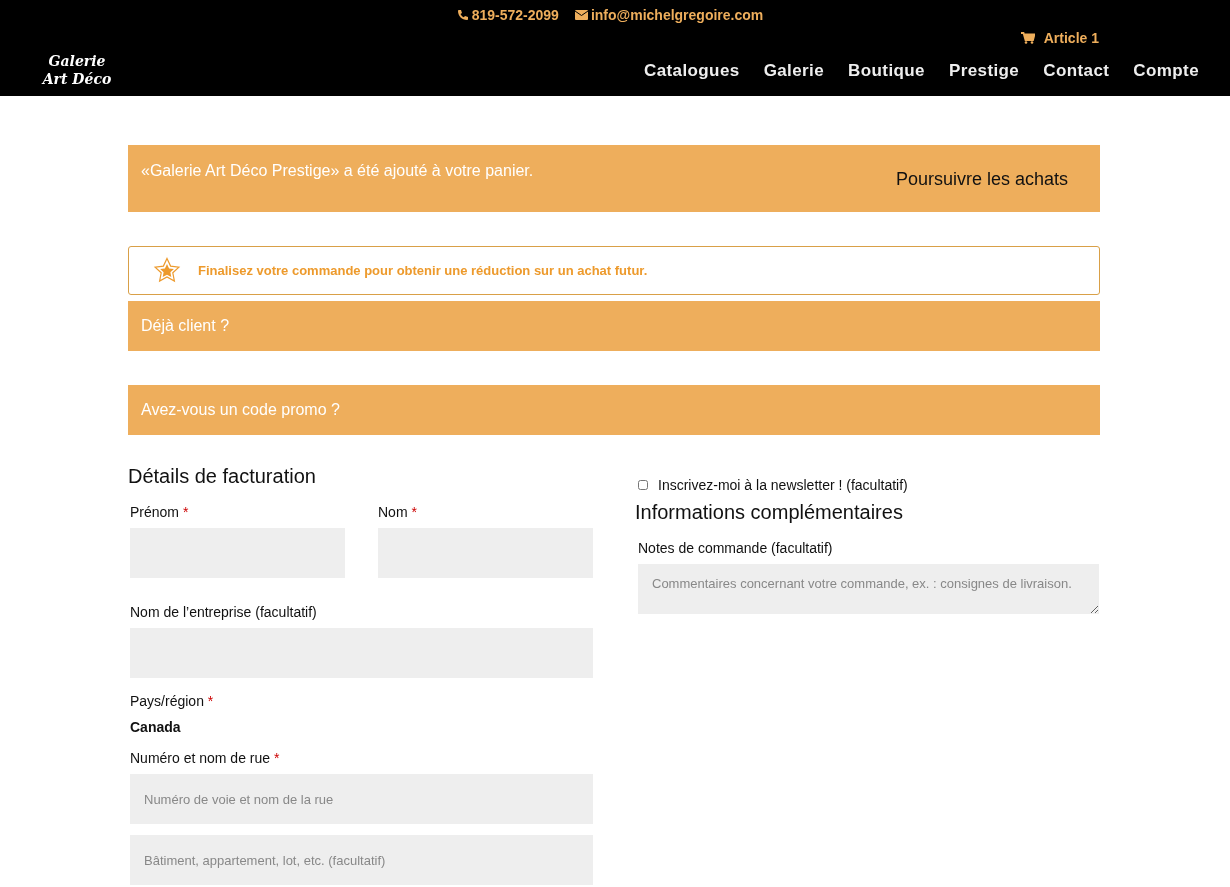 The image size is (1230, 887). Describe the element at coordinates (224, 612) in the screenshot. I see `field-label: Nom de l’entreprise (facultatif)` at that location.